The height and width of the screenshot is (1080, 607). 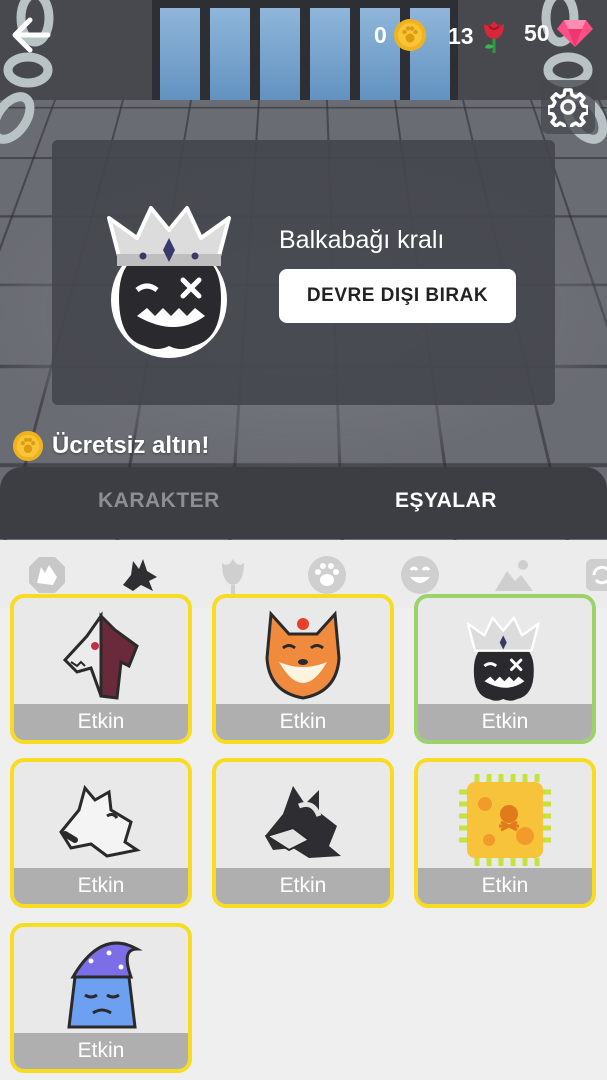 I want to click on settings-button, so click(x=568, y=107).